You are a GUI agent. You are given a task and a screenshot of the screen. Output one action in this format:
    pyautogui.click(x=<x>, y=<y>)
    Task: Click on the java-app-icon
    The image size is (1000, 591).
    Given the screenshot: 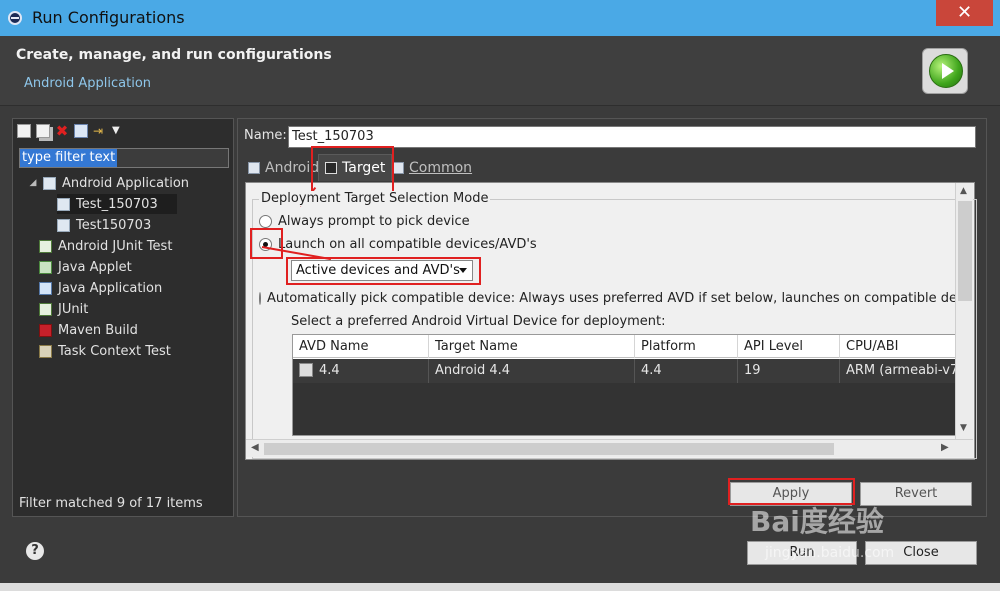 What is the action you would take?
    pyautogui.click(x=45, y=288)
    